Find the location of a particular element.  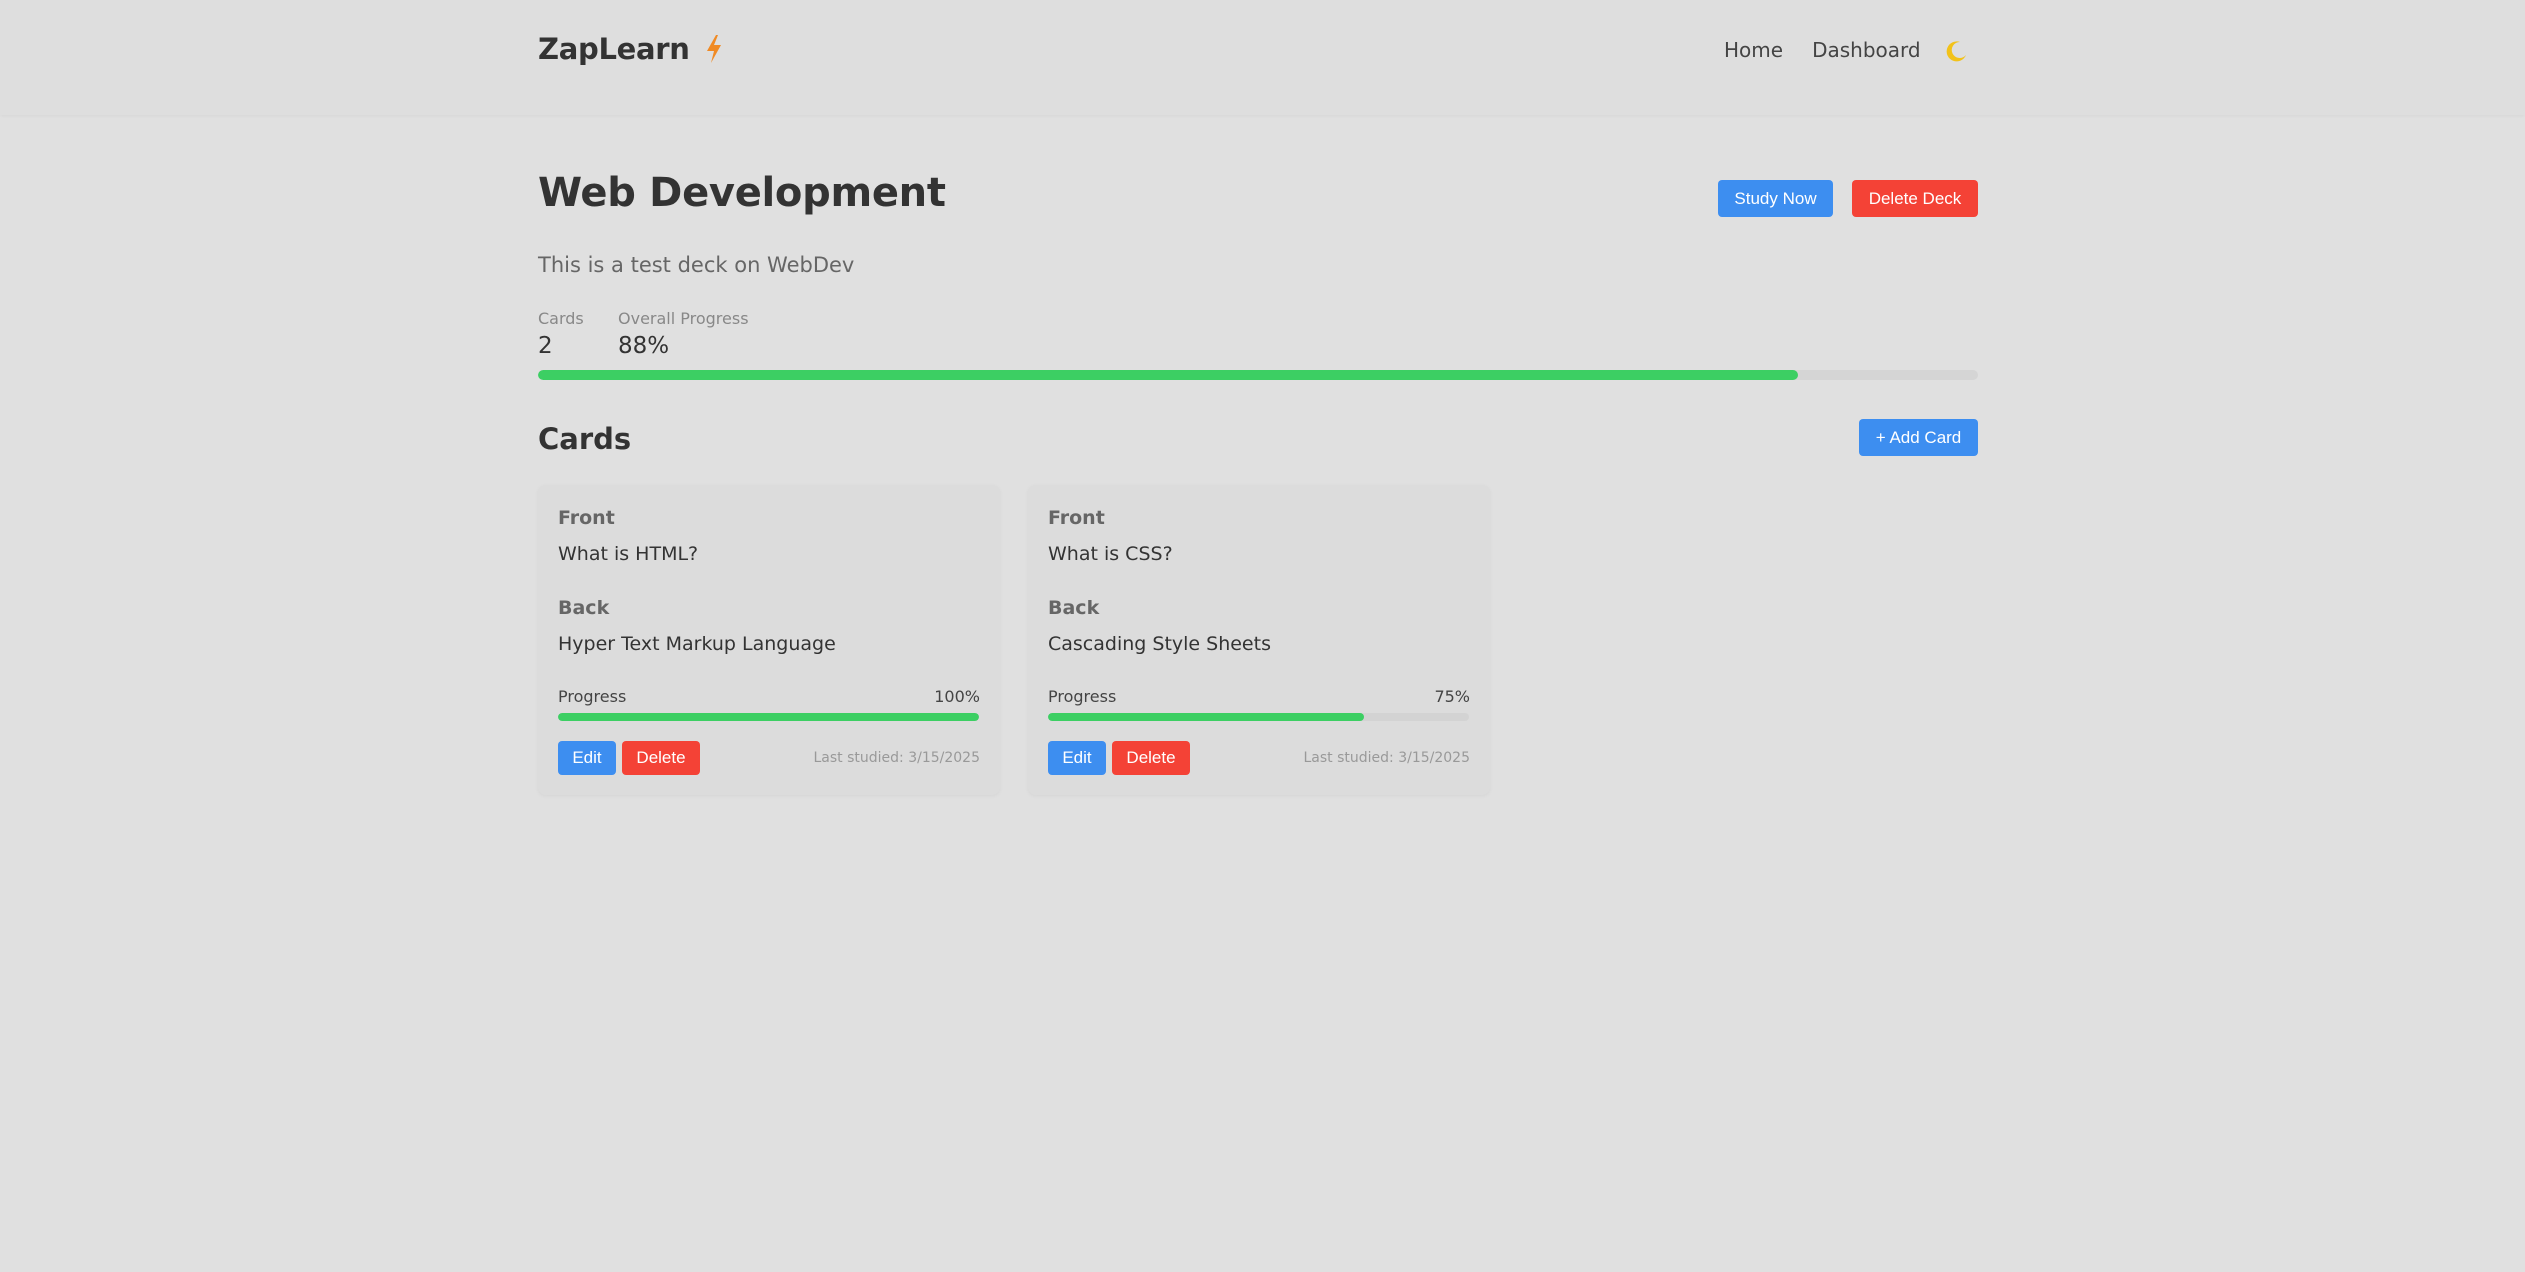

cards-count-value: 2 is located at coordinates (545, 346).